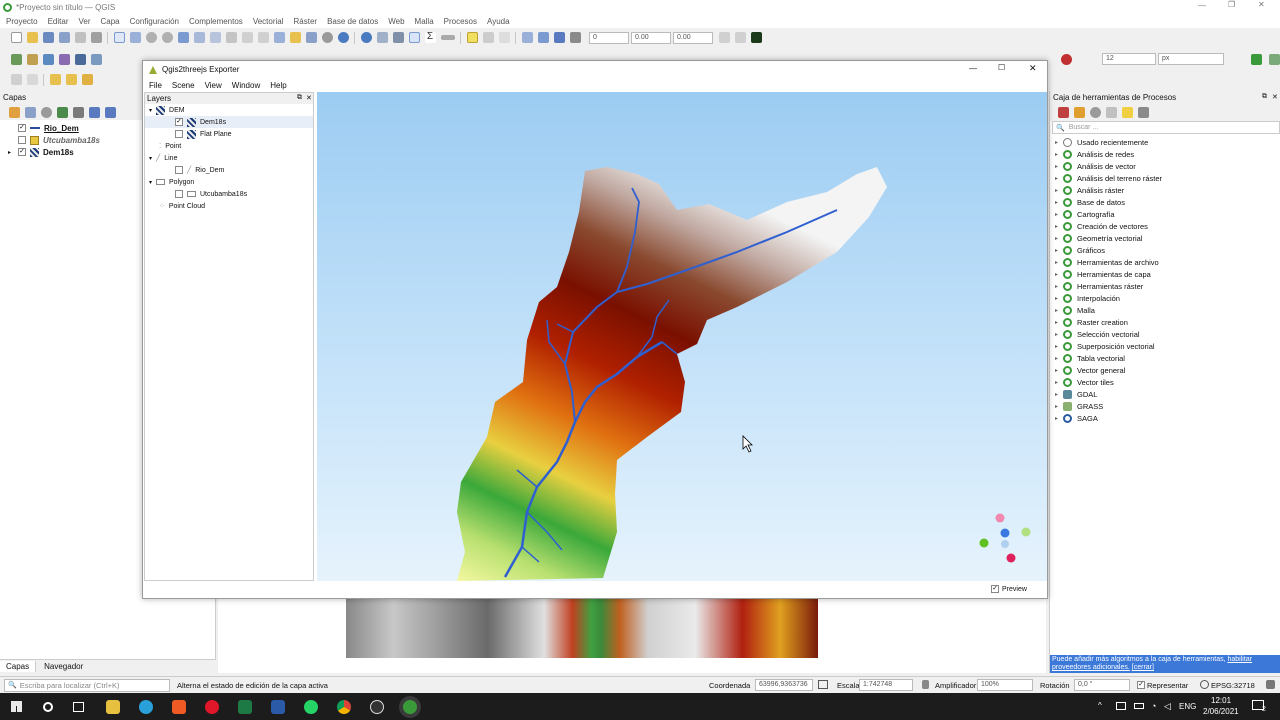 This screenshot has height=720, width=1280. I want to click on pan-icon, so click(119, 37).